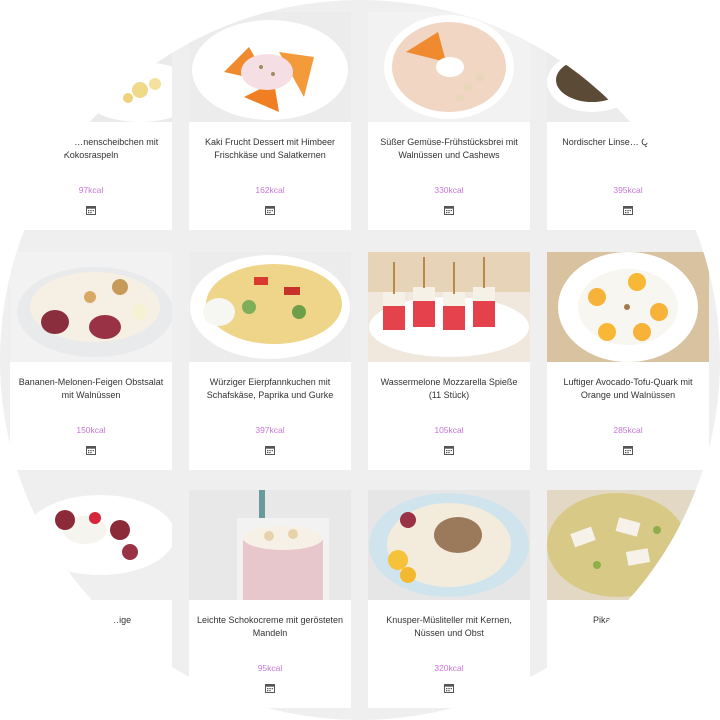  Describe the element at coordinates (270, 668) in the screenshot. I see `recipe-kcal: 95kcal` at that location.